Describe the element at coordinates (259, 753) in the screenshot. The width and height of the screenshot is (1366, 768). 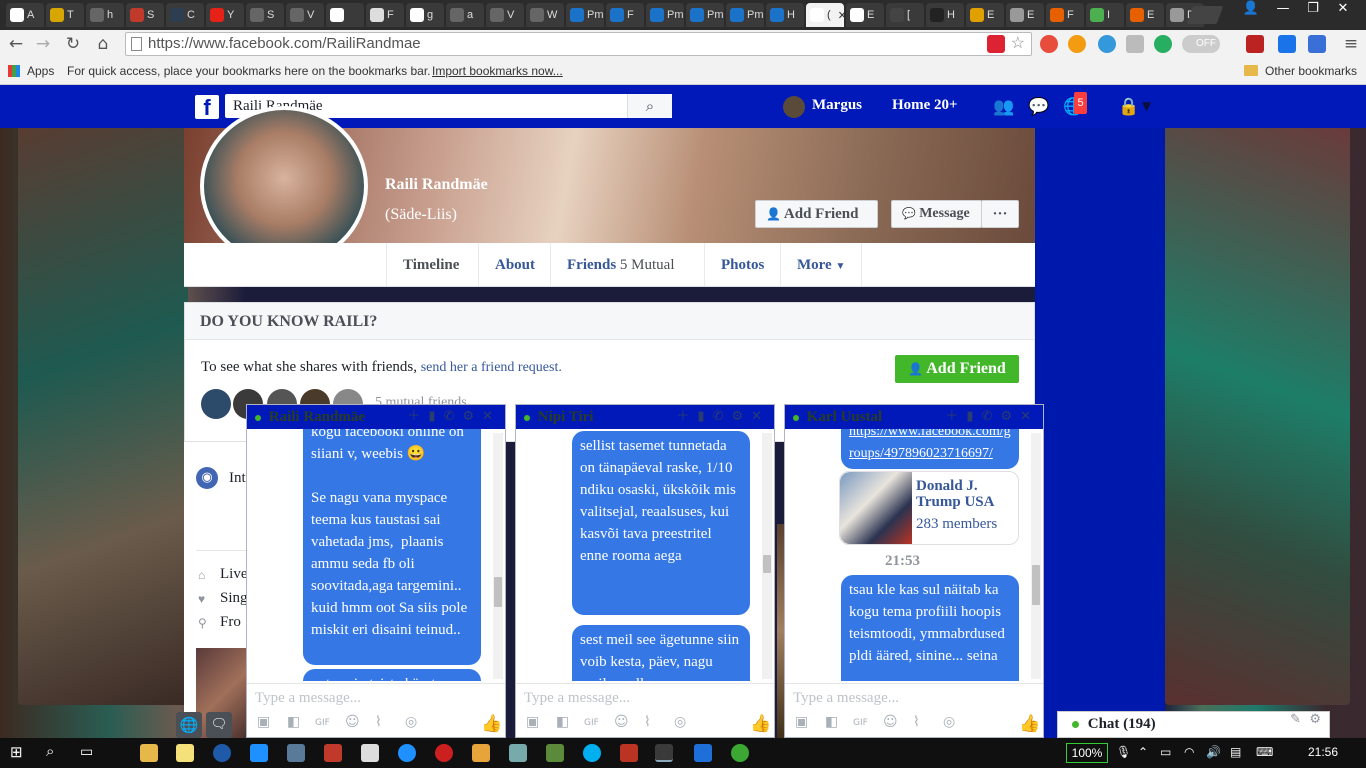
I see `edge-icon` at that location.